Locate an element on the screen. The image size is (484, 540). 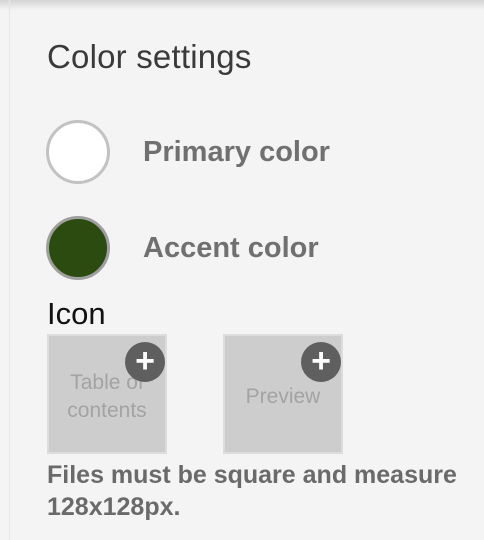
icon-upload-preview: Preview + is located at coordinates (283, 394).